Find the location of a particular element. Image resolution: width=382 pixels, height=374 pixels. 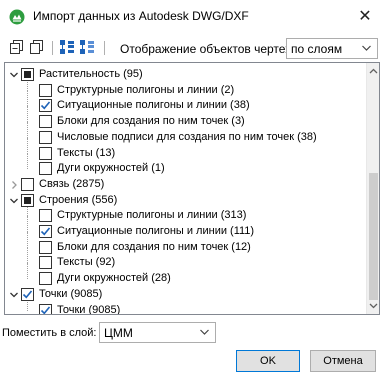

tree-row: Блоки для создания по ним точек (12) is located at coordinates (185, 243).